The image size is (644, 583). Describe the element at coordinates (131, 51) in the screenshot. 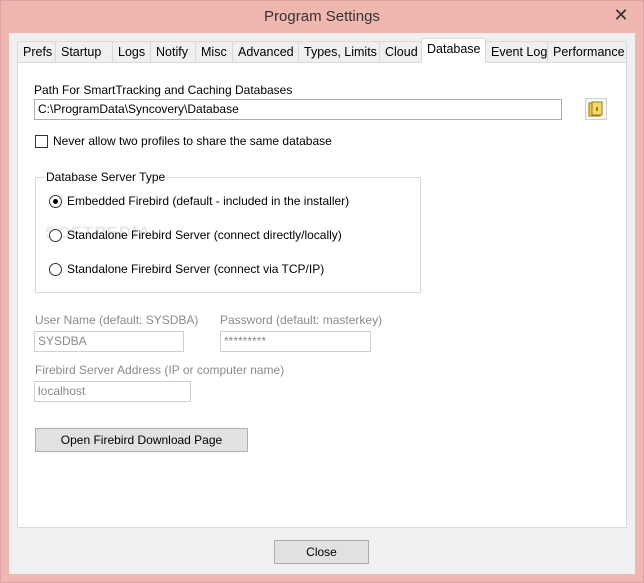

I see `tab-logs: Logs` at that location.